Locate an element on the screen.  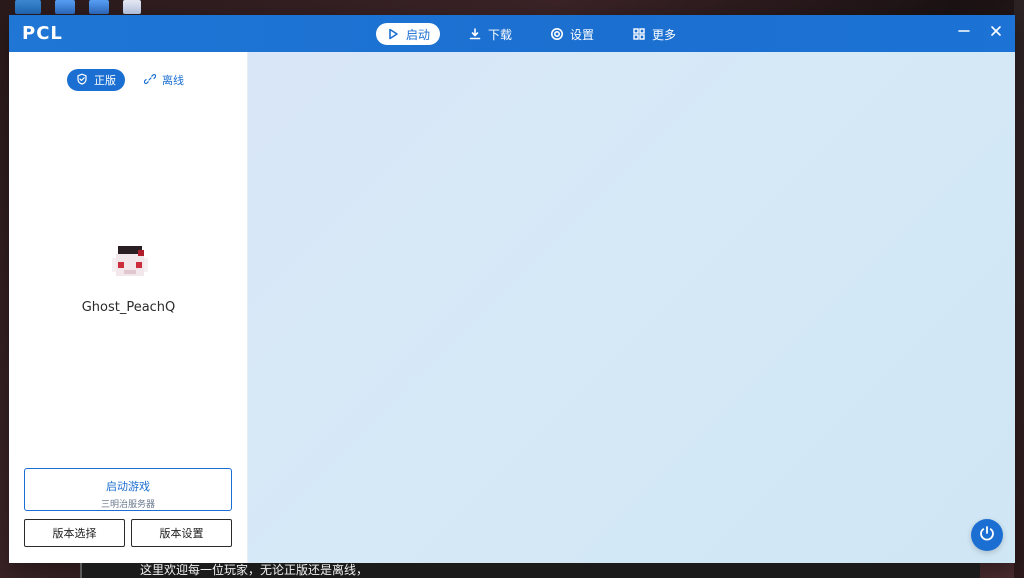
nav-download: 下载 is located at coordinates (490, 34).